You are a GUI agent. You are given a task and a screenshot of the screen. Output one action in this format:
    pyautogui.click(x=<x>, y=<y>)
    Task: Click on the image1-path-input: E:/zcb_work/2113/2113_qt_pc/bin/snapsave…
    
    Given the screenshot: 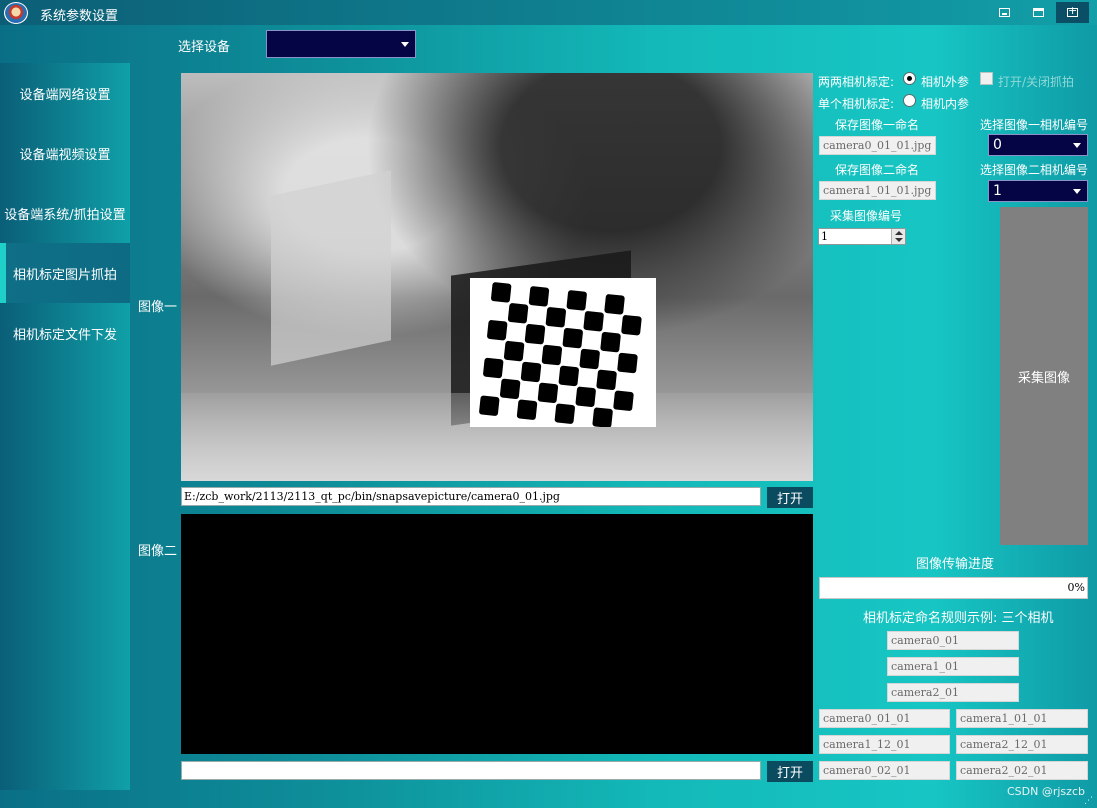 What is the action you would take?
    pyautogui.click(x=471, y=496)
    